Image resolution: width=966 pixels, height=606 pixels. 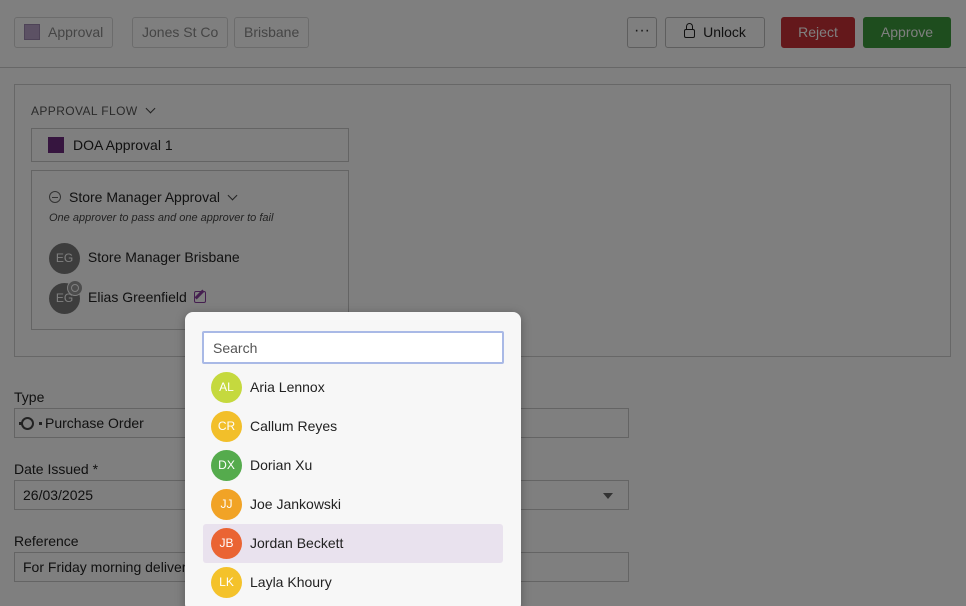 I want to click on option-name: Layla Khoury, so click(x=291, y=582).